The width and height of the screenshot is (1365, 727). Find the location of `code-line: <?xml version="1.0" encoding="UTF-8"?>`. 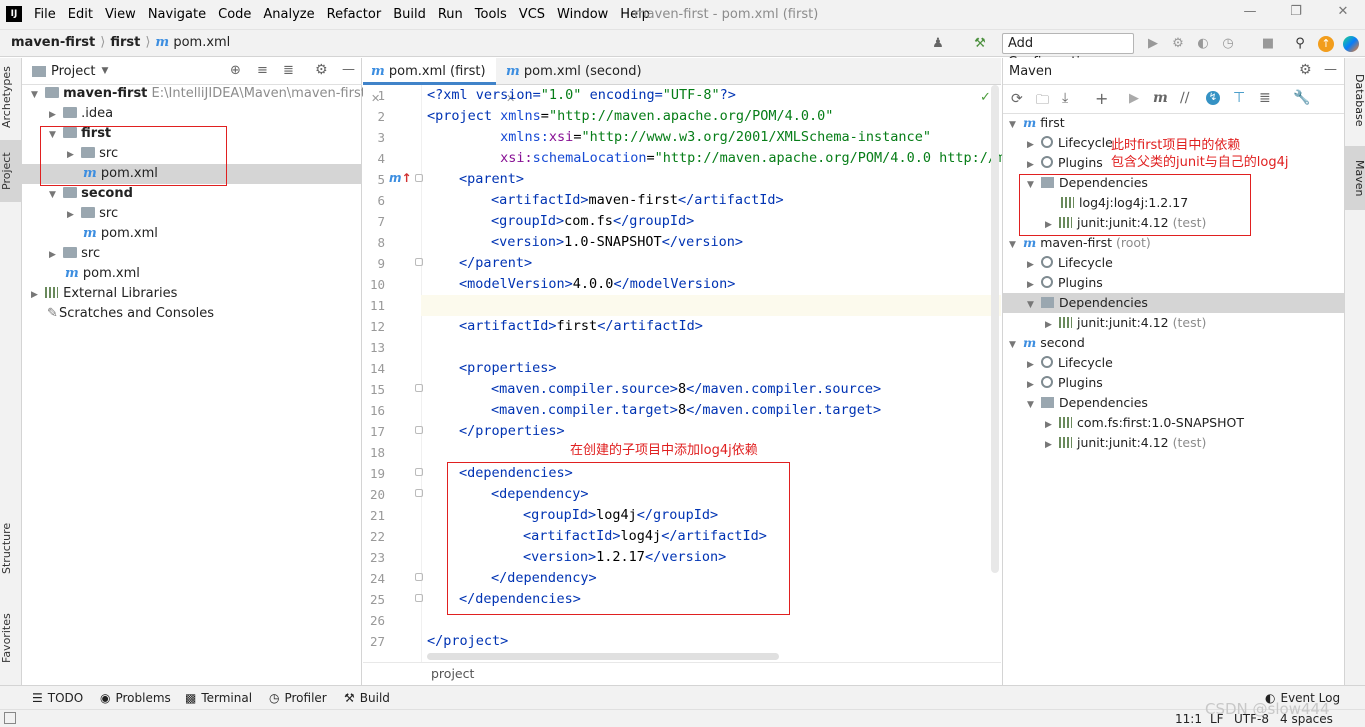

code-line: <?xml version="1.0" encoding="UTF-8"?> is located at coordinates (581, 95).